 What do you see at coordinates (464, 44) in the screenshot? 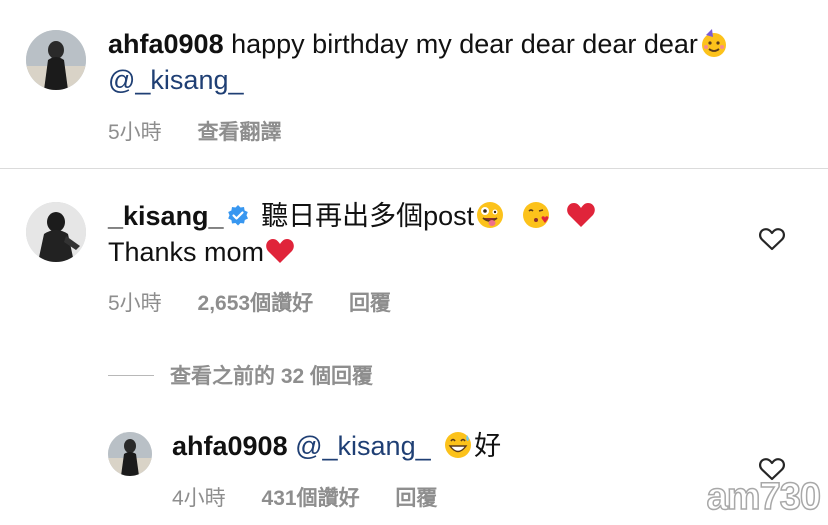
I see `comment-text: happy birthday my dear dear dear dear` at bounding box center [464, 44].